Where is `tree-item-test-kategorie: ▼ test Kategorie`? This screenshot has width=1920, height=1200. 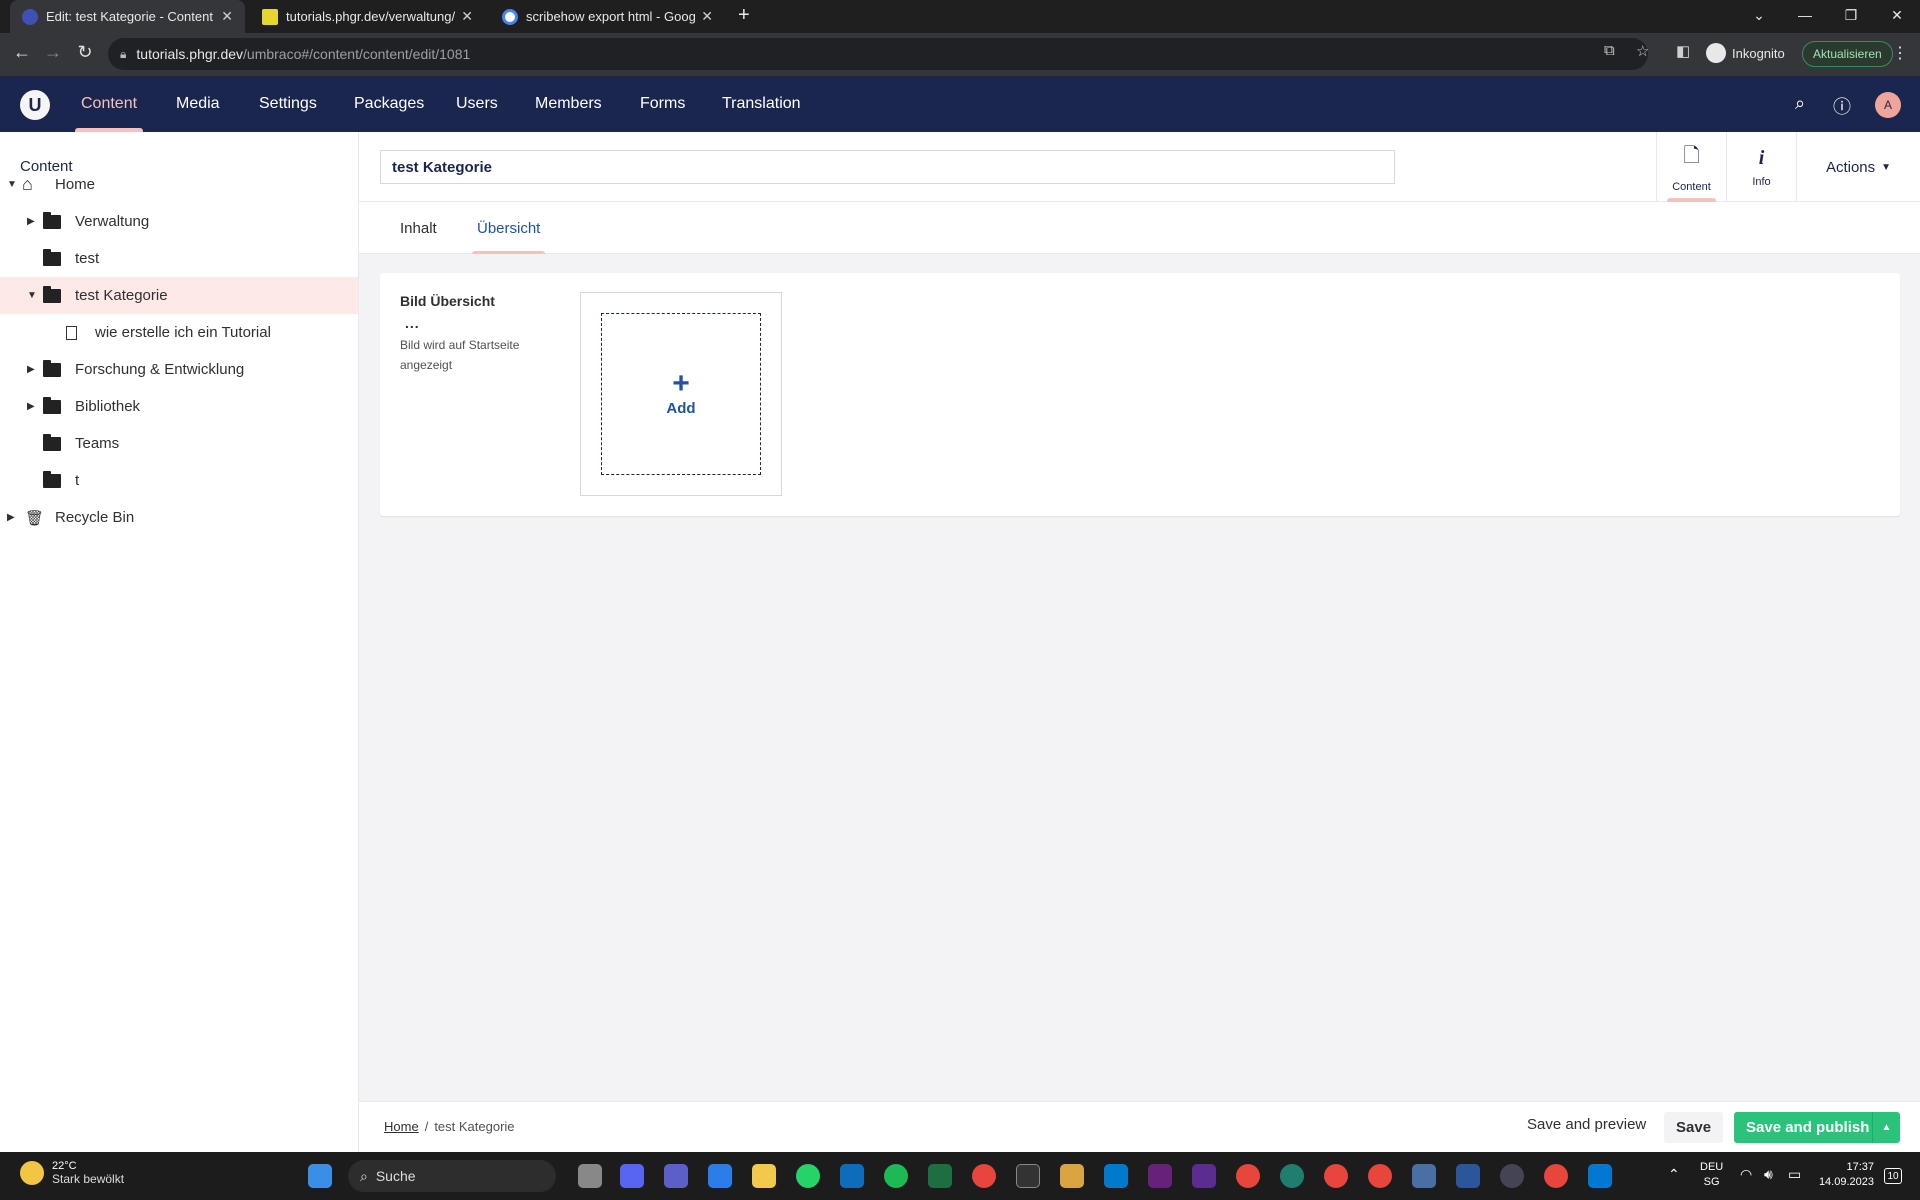 tree-item-test-kategorie: ▼ test Kategorie is located at coordinates (179, 295).